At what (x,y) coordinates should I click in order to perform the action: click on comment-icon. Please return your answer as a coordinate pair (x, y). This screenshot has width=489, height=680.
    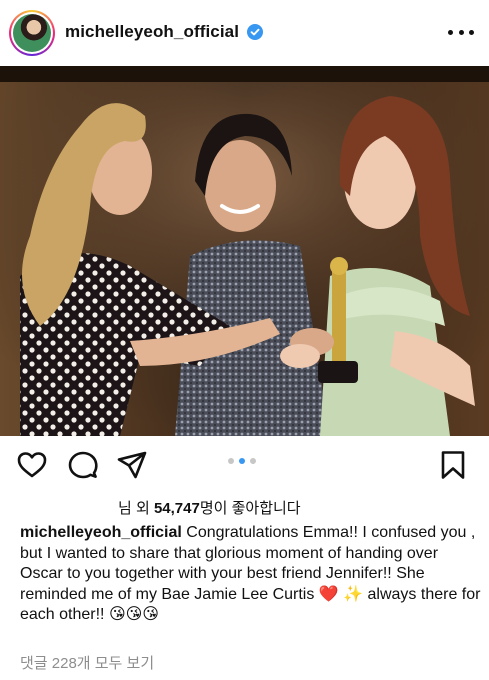
    Looking at the image, I should click on (83, 465).